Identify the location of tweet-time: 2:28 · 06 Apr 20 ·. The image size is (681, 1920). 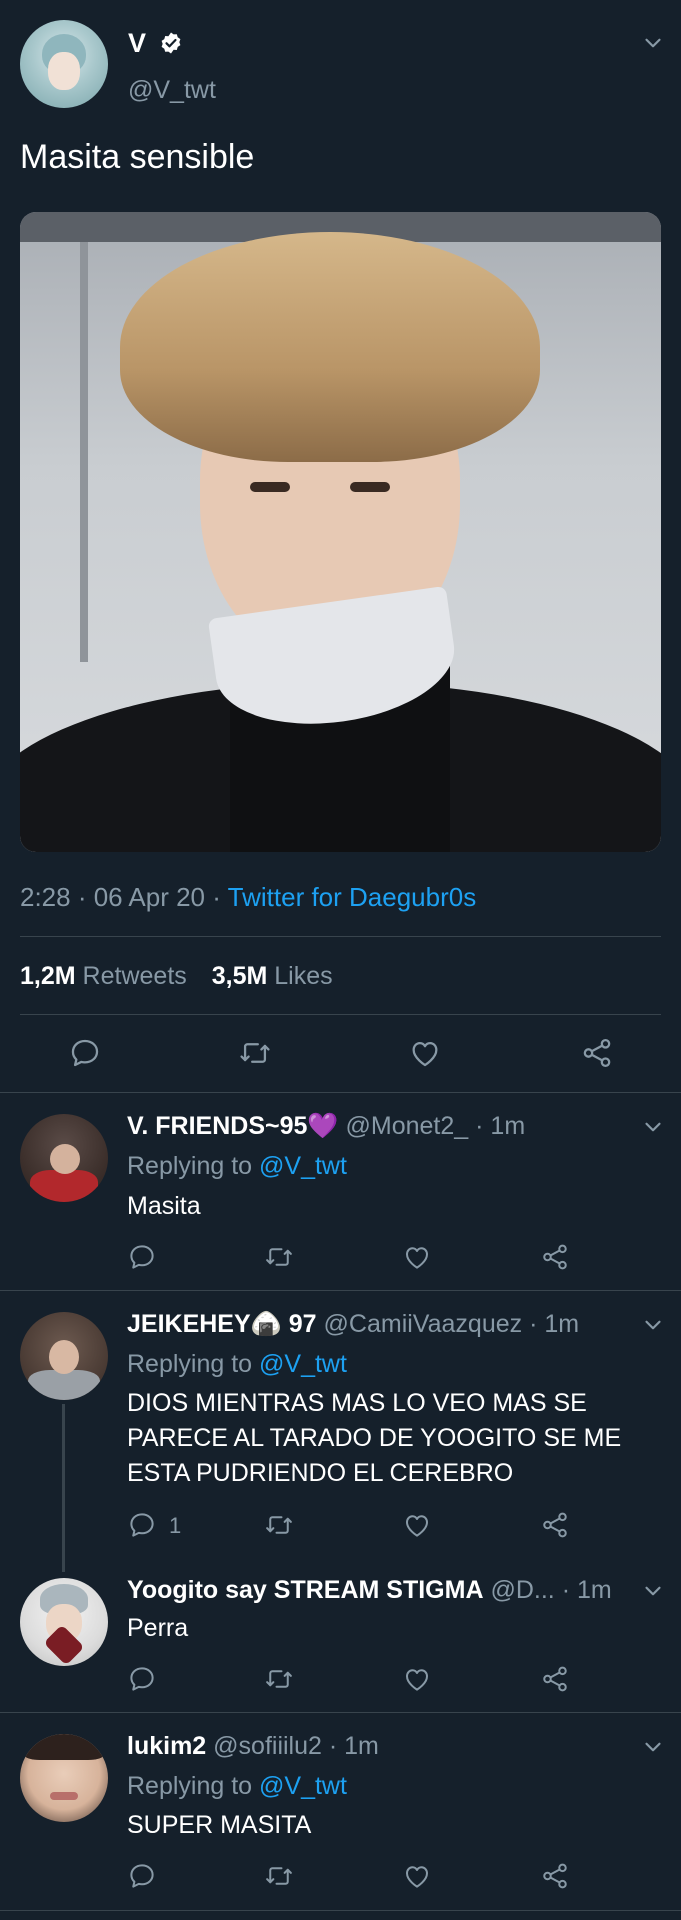
(124, 897).